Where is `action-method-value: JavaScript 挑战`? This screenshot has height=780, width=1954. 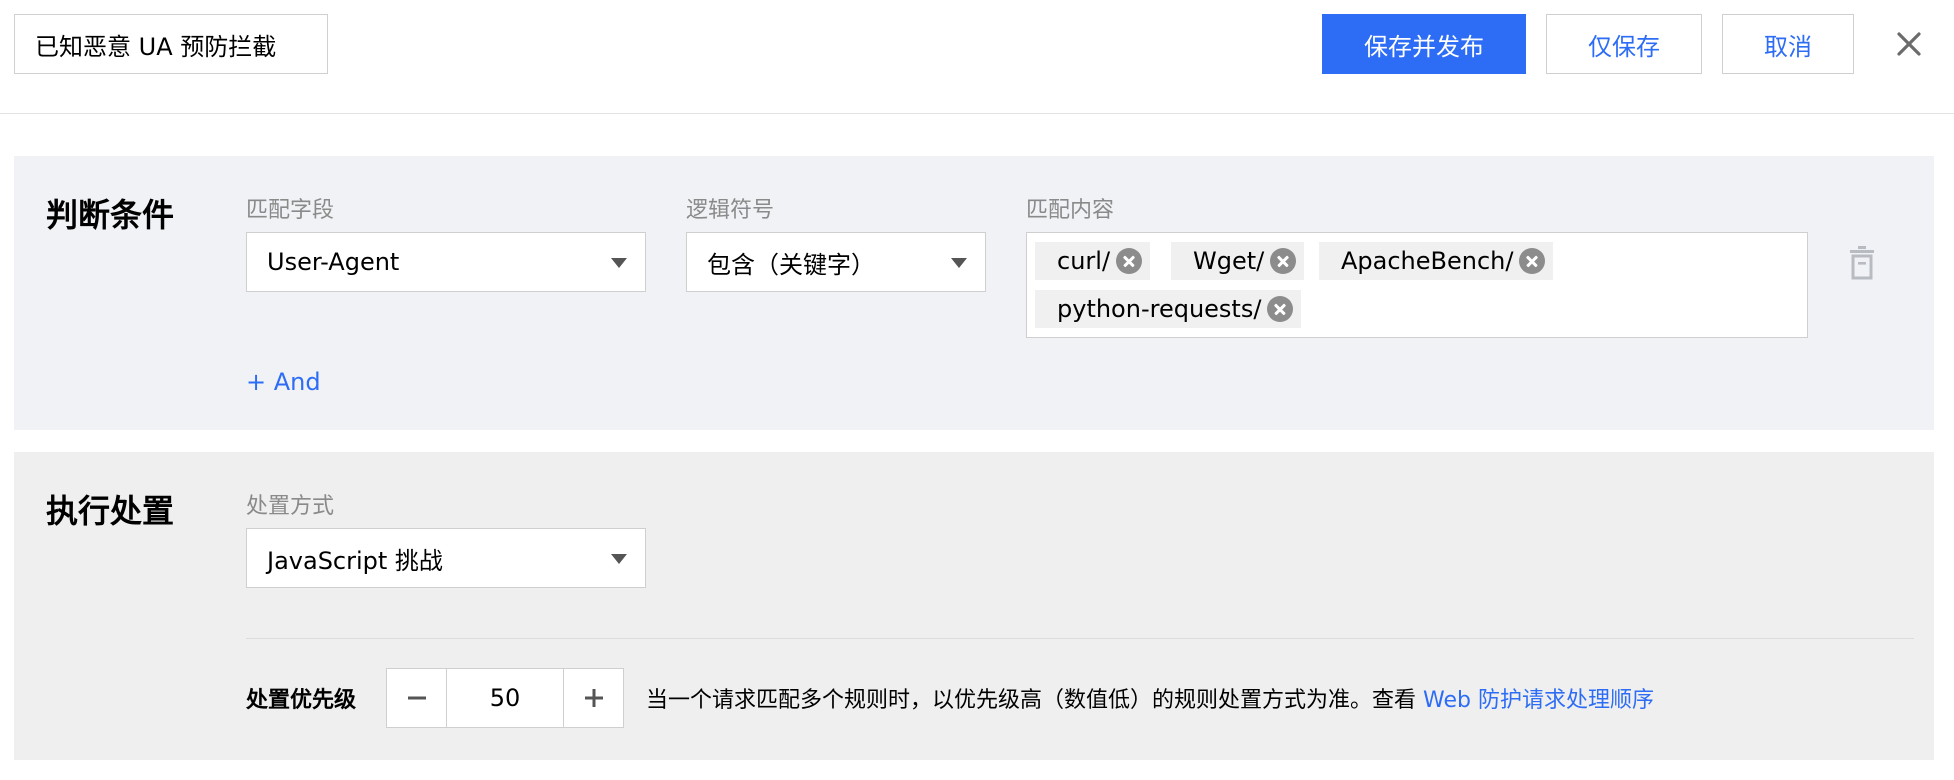 action-method-value: JavaScript 挑战 is located at coordinates (355, 560).